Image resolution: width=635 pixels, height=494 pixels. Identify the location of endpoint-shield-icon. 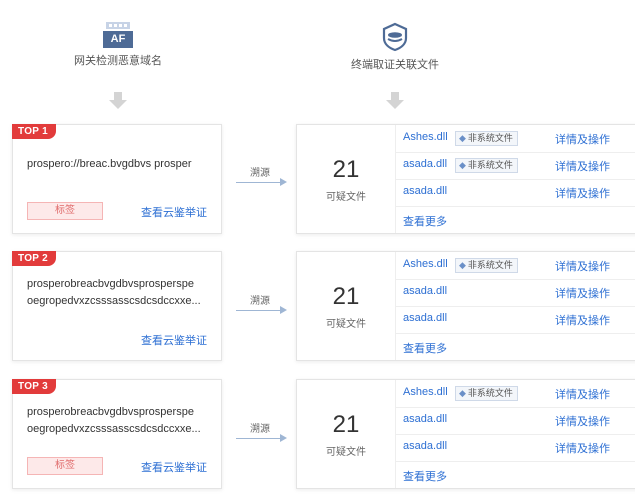
(395, 37).